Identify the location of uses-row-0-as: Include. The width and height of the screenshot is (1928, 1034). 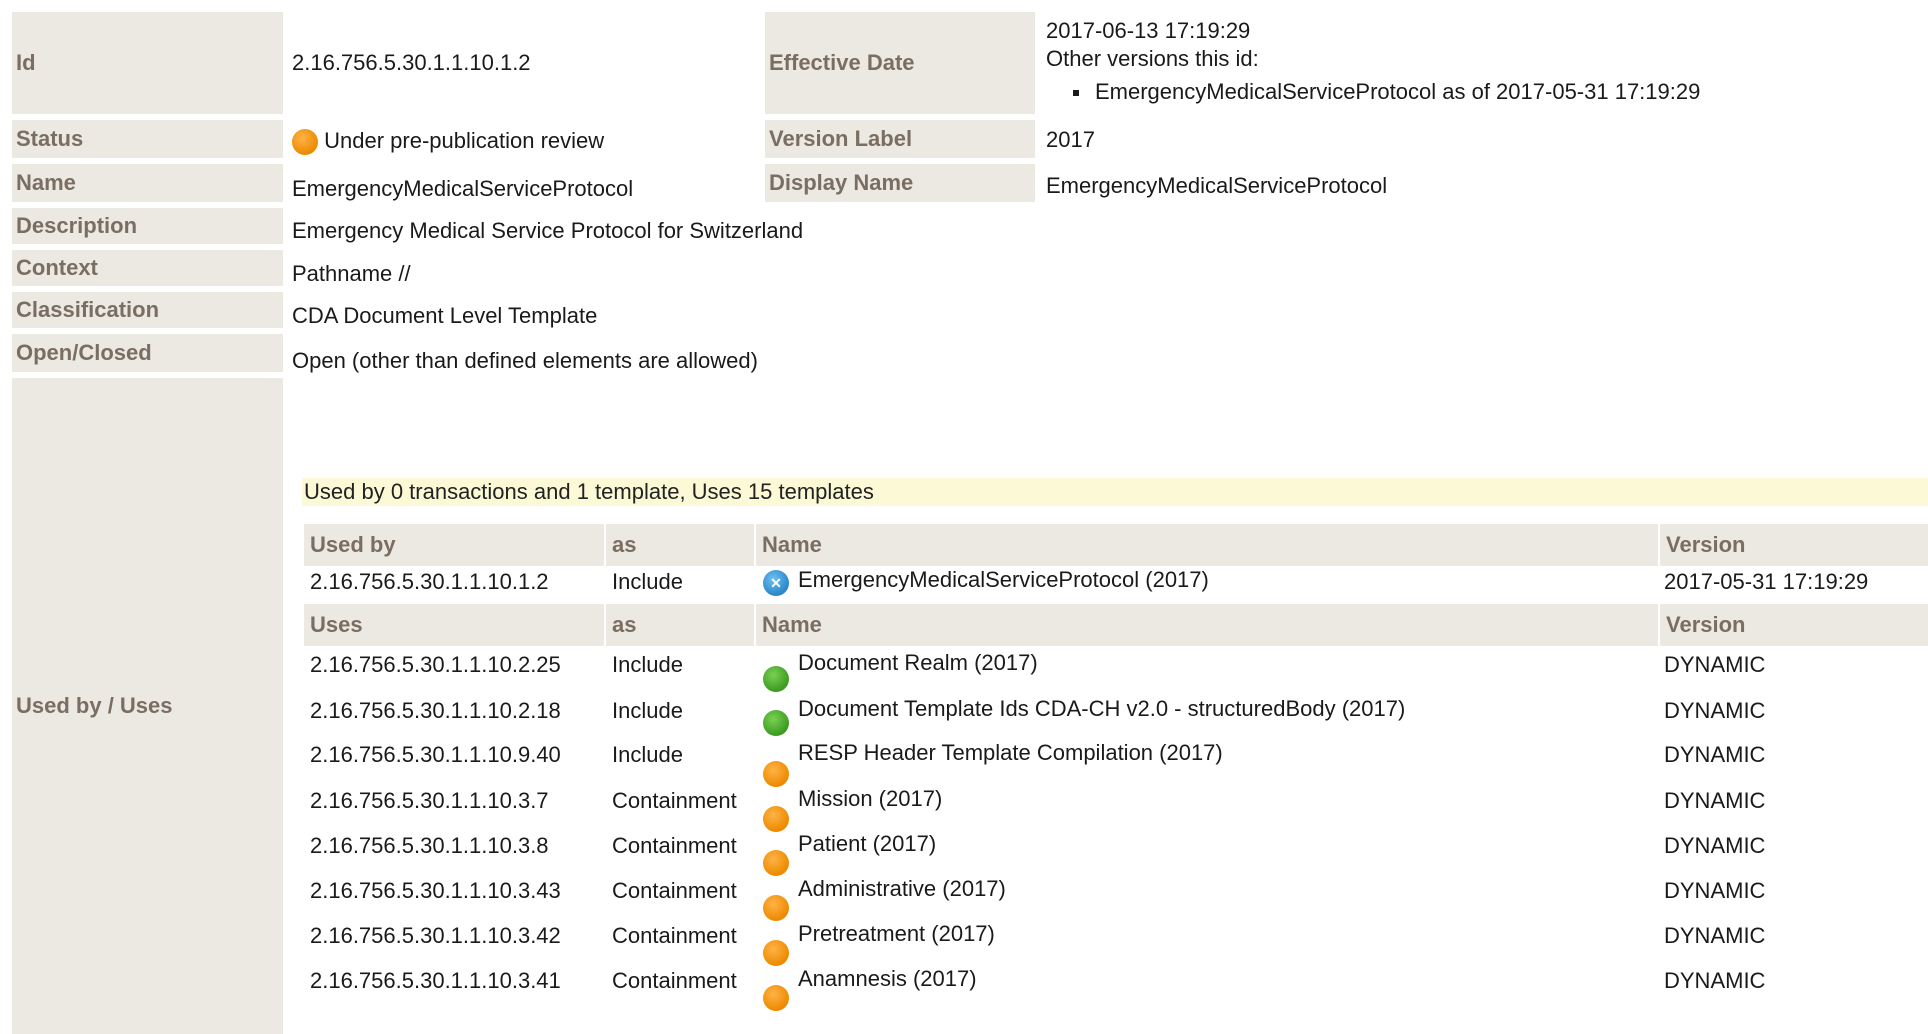
(647, 664).